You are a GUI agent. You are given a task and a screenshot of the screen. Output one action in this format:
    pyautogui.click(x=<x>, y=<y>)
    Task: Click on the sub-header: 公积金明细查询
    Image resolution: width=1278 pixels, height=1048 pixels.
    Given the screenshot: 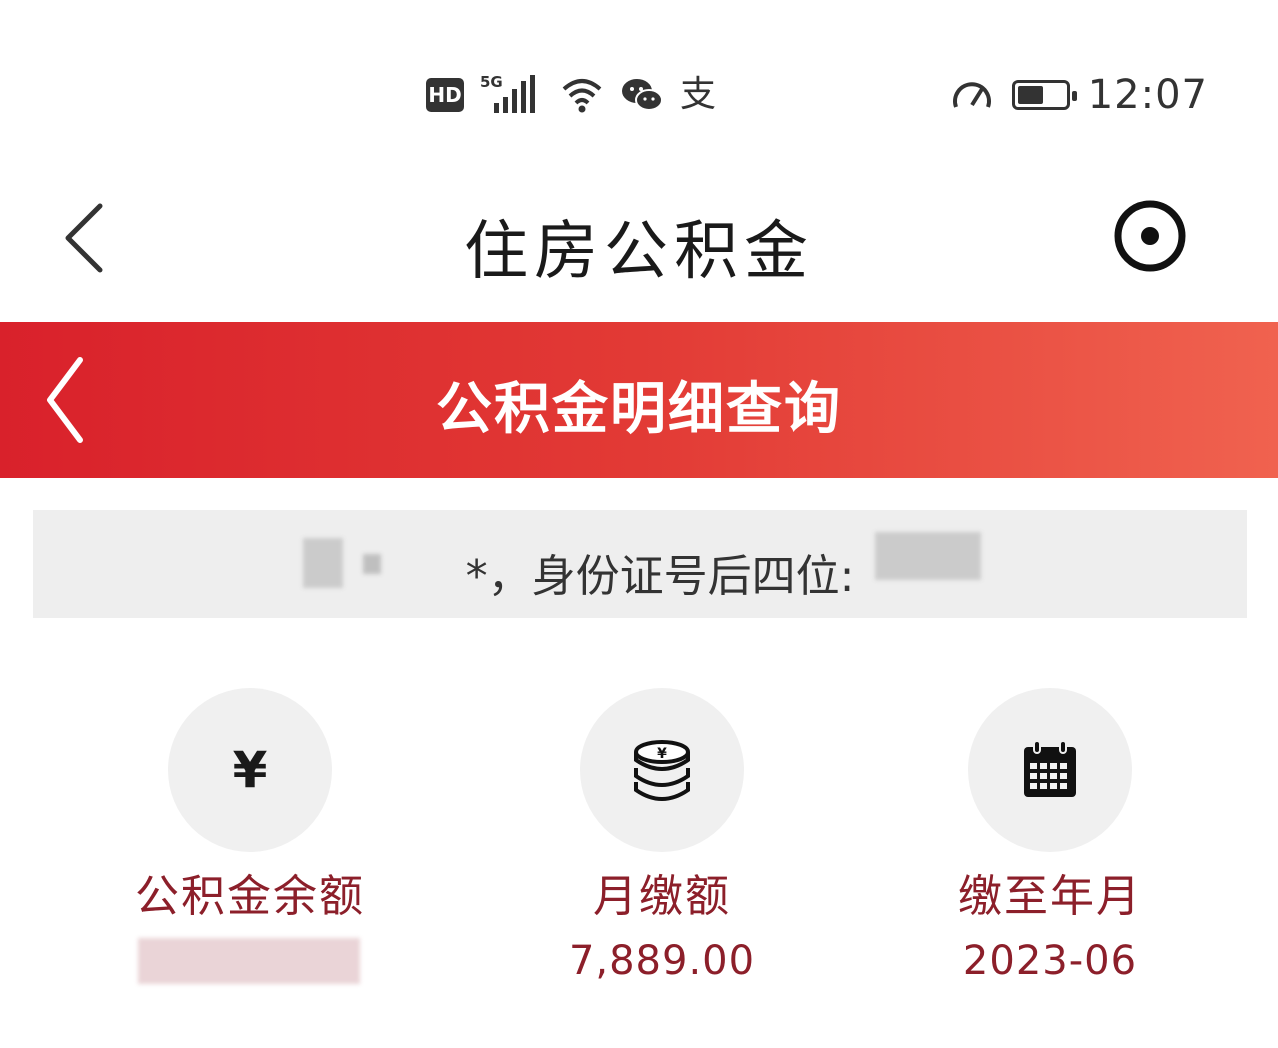 What is the action you would take?
    pyautogui.click(x=639, y=400)
    